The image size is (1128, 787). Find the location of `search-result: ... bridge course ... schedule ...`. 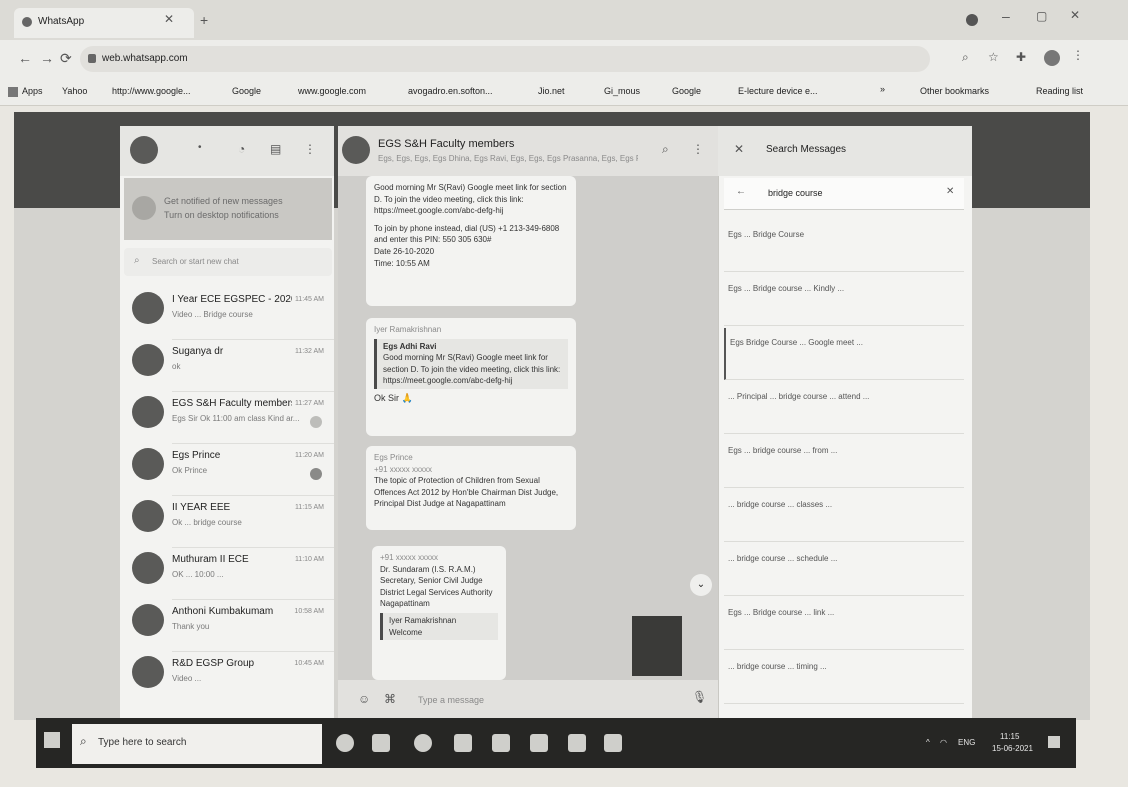

search-result: ... bridge course ... schedule ... is located at coordinates (844, 570).